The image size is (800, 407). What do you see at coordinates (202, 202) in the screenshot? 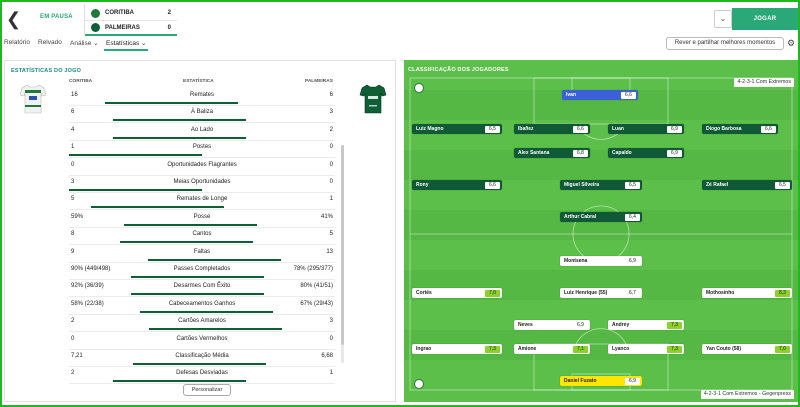
I see `stat-row: 5 Remates de Longe 1` at bounding box center [202, 202].